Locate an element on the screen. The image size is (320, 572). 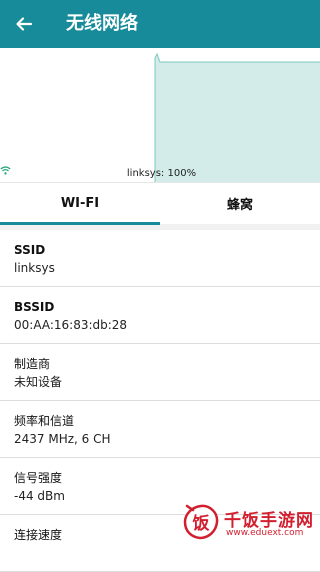
watermark-logo-text: 饭 is located at coordinates (201, 523).